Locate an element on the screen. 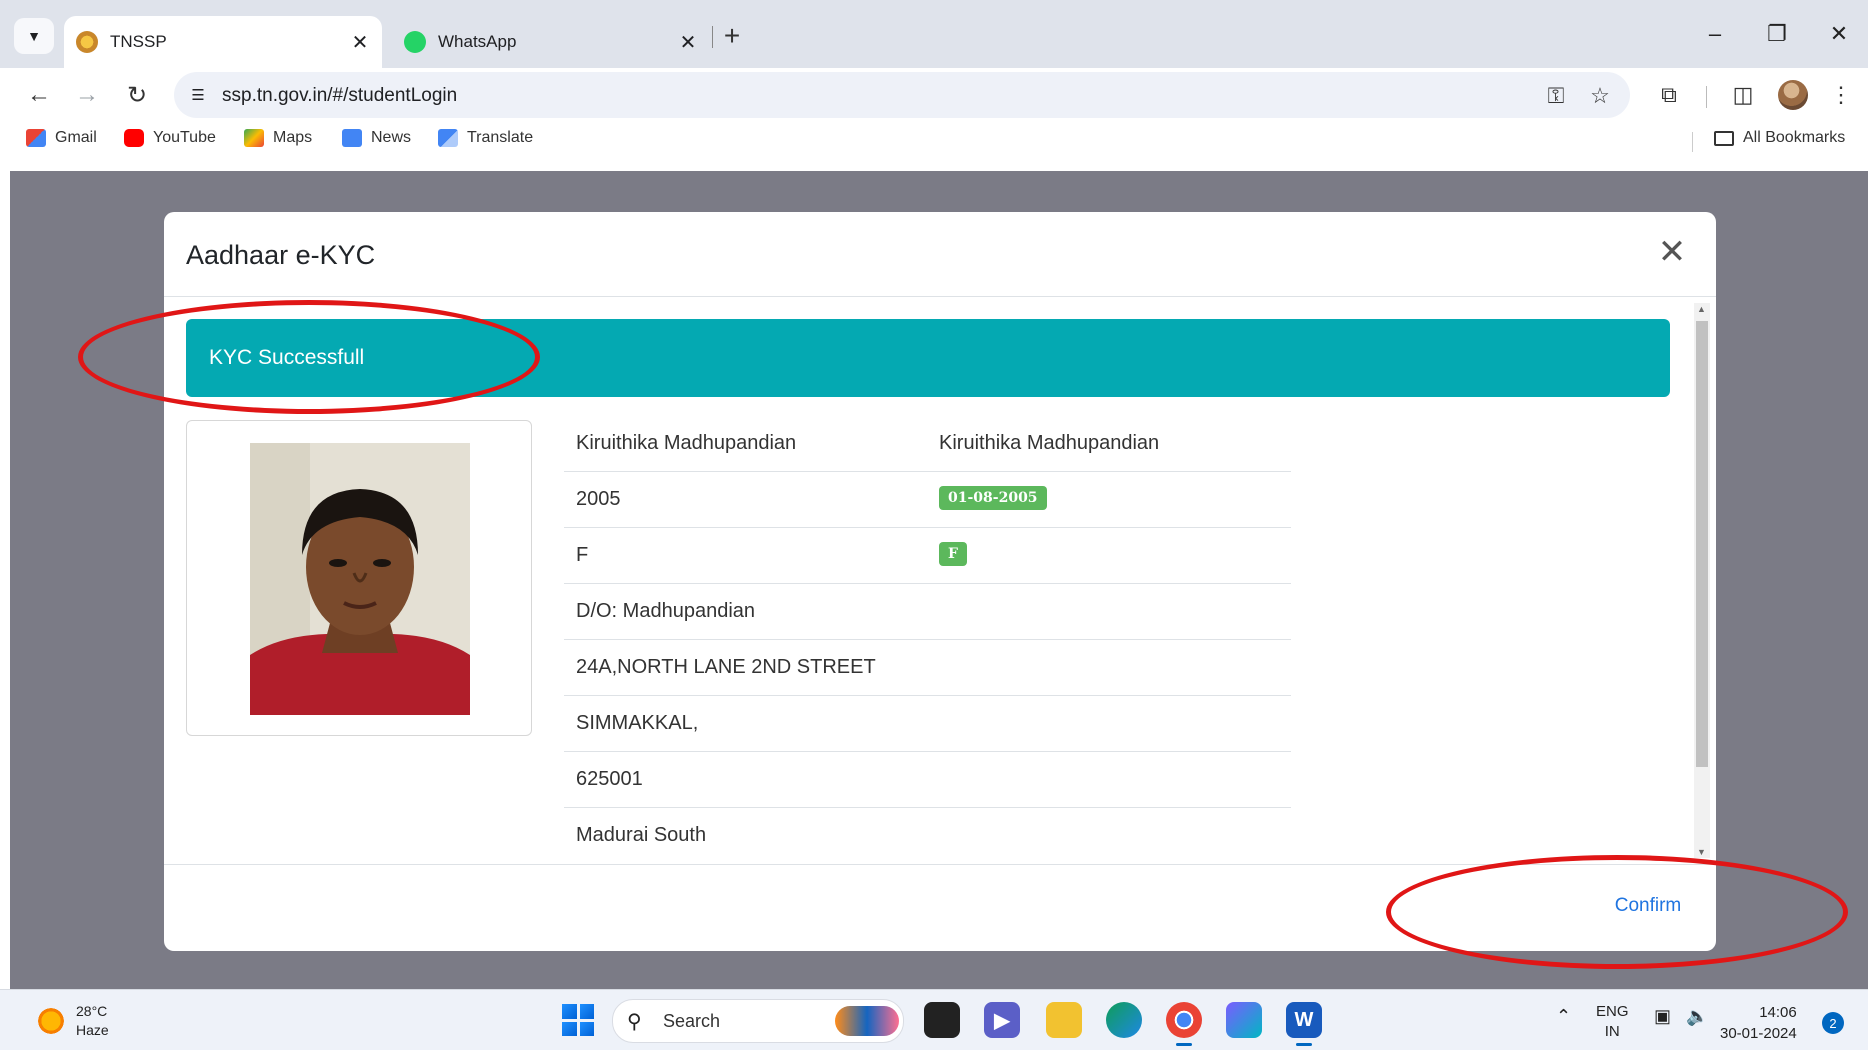  gender-badge: F is located at coordinates (953, 554).